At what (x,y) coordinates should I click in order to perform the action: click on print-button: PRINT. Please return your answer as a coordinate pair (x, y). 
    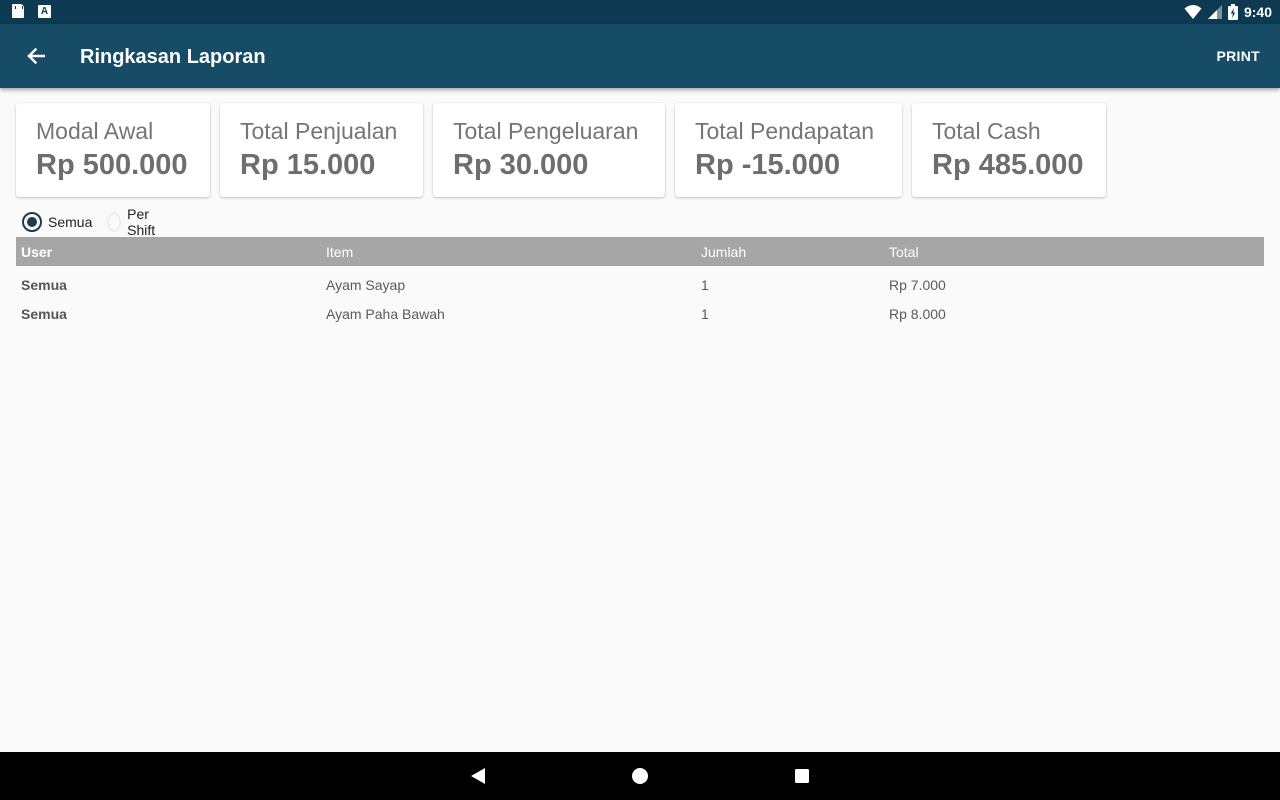
    Looking at the image, I should click on (1239, 56).